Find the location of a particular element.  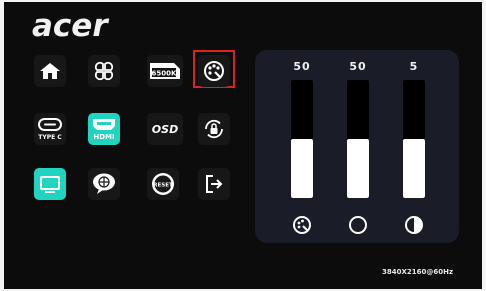

color-value: 50 is located at coordinates (302, 66).